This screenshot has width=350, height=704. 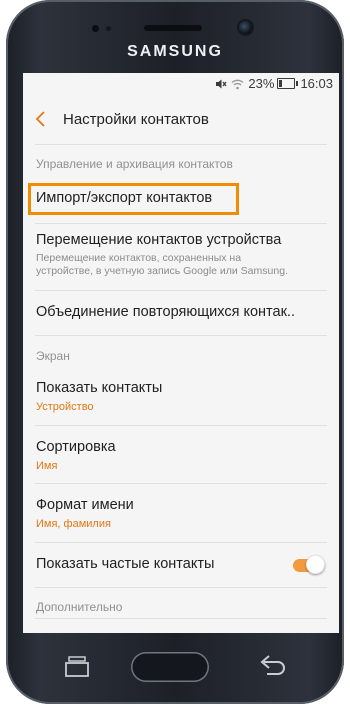 I want to click on item-subtitle: Перемещение контактов, сохраненных на, so click(x=139, y=258).